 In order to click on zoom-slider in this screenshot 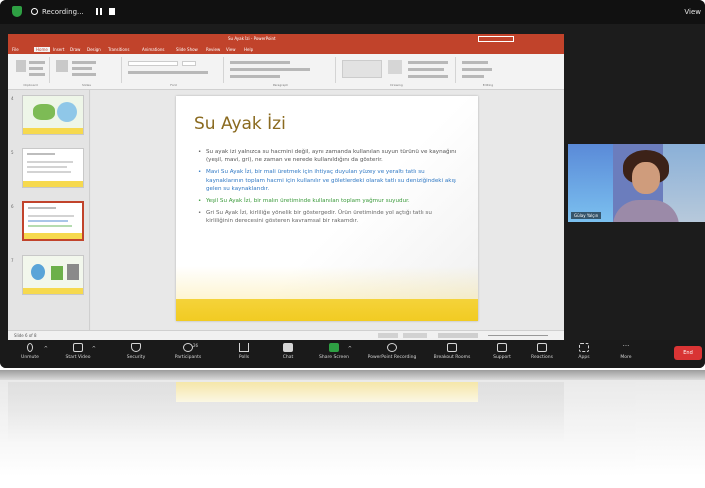, I will do `click(518, 335)`.